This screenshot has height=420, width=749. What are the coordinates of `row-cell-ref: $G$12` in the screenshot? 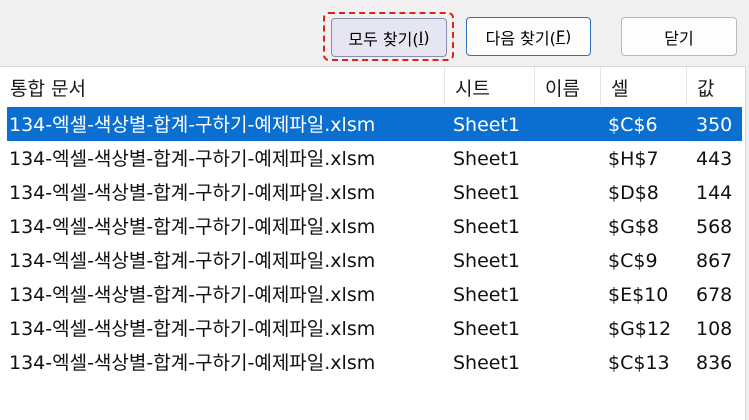 It's located at (640, 329).